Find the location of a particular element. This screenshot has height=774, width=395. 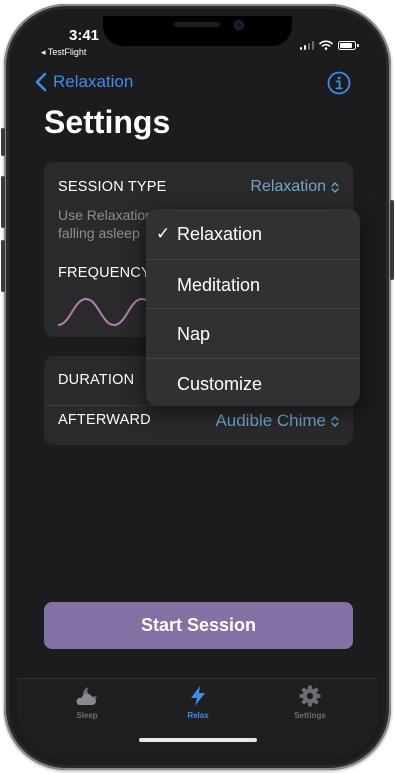

wifi-icon is located at coordinates (326, 45).